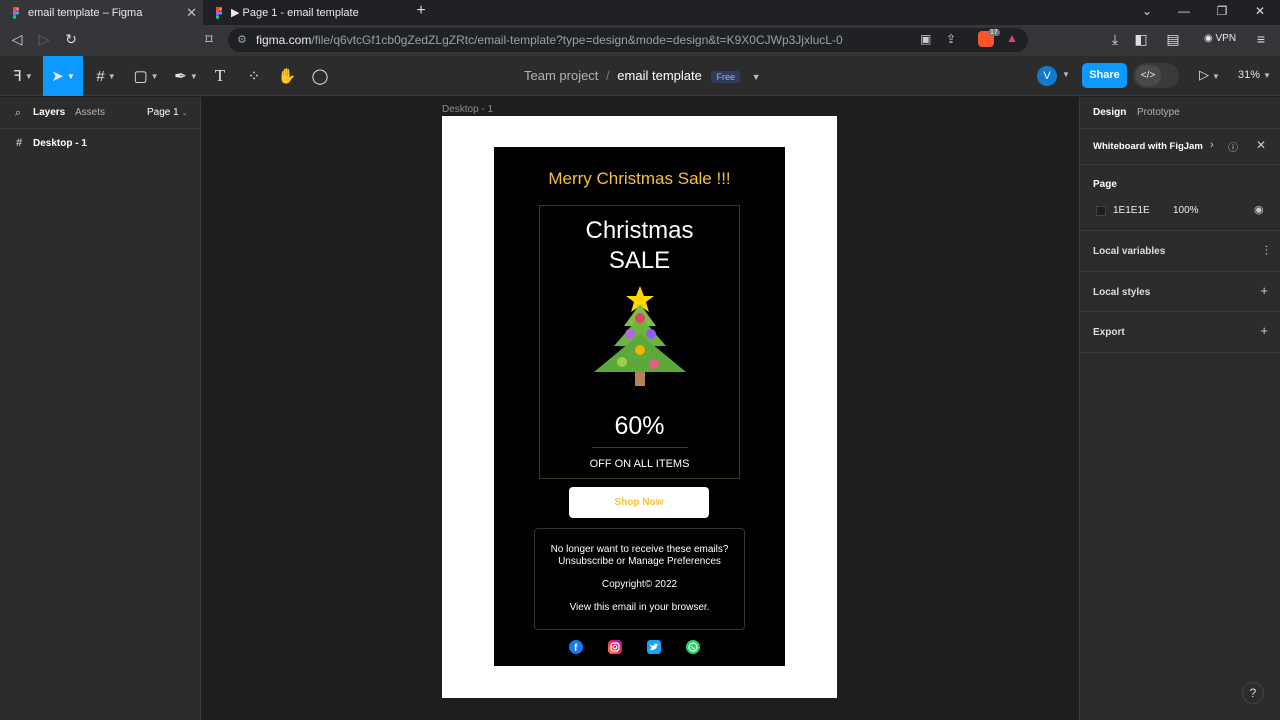  Describe the element at coordinates (49, 112) in the screenshot. I see `tab-layers: Layers` at that location.